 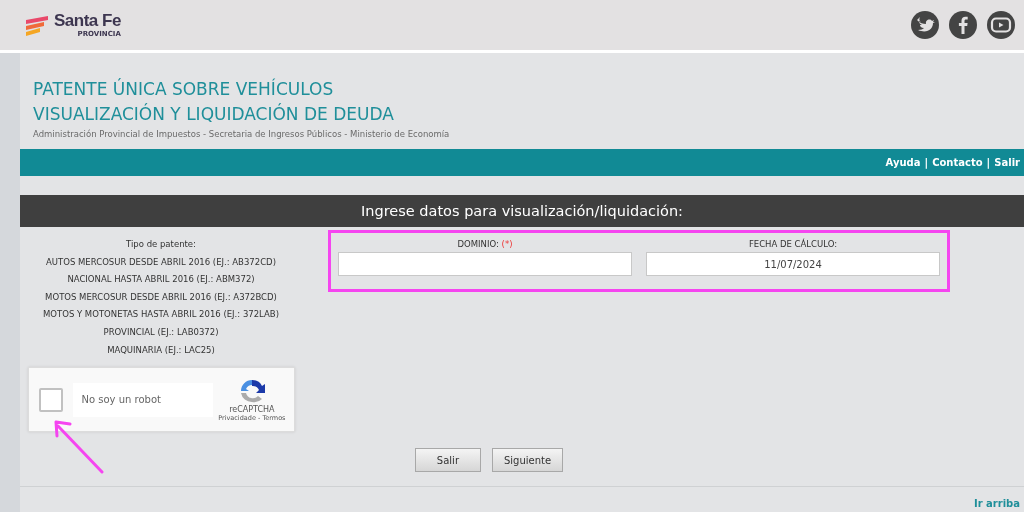 What do you see at coordinates (214, 114) in the screenshot?
I see `page-title: VISUALIZACIÓN Y LIQUIDACIÓN DE DEUDA` at bounding box center [214, 114].